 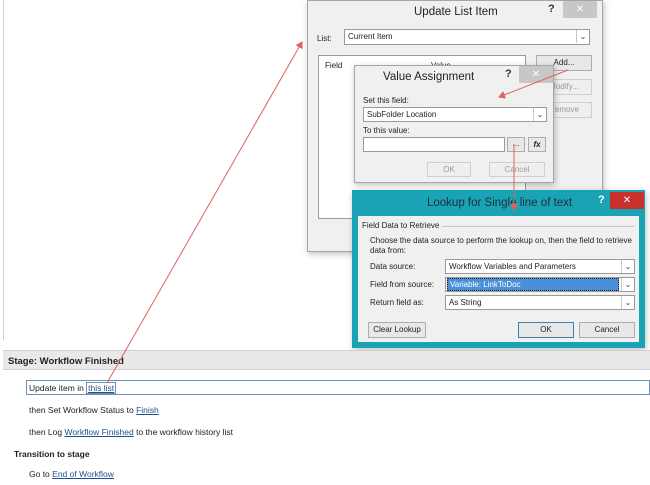 What do you see at coordinates (538, 226) in the screenshot?
I see `section-divider` at bounding box center [538, 226].